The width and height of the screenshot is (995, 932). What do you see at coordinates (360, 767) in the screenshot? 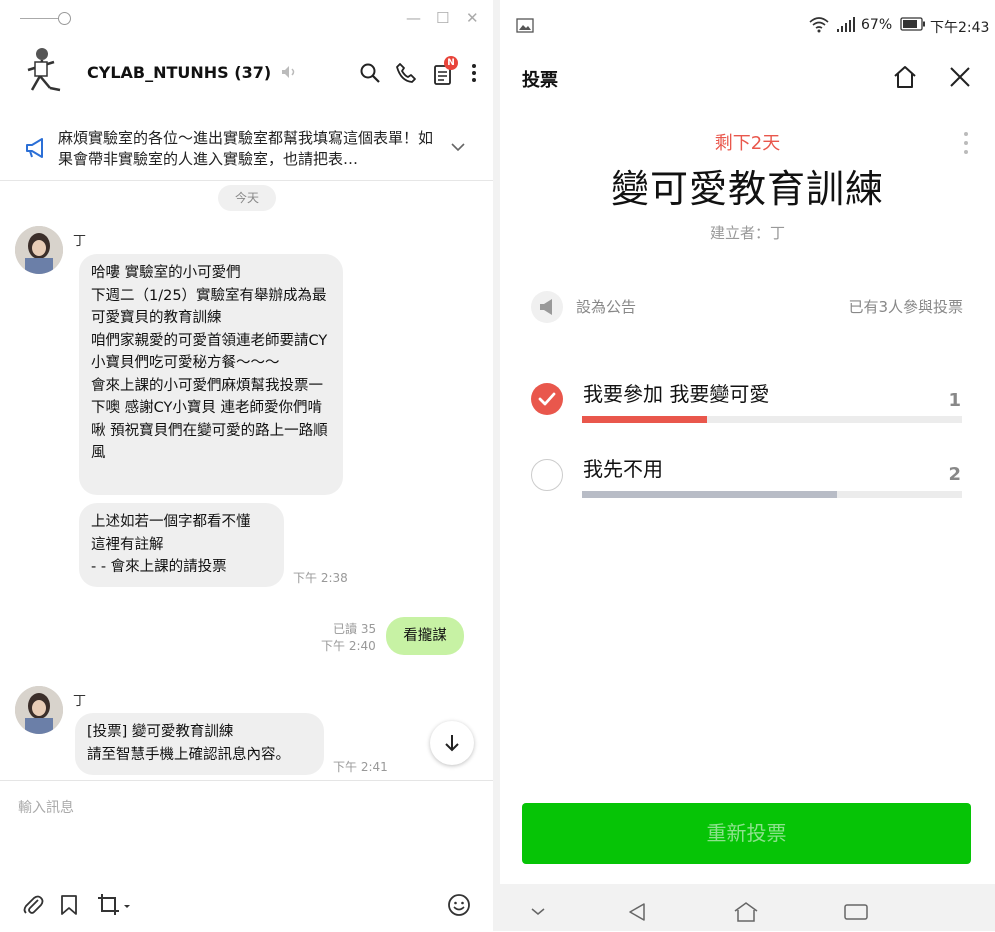
I see `message-time: 下午 2:41` at bounding box center [360, 767].